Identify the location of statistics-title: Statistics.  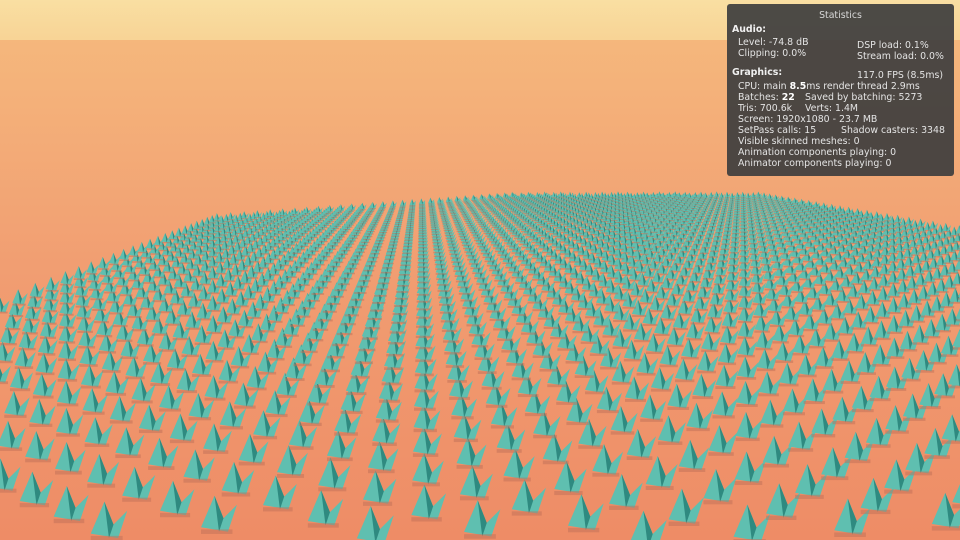
(840, 15).